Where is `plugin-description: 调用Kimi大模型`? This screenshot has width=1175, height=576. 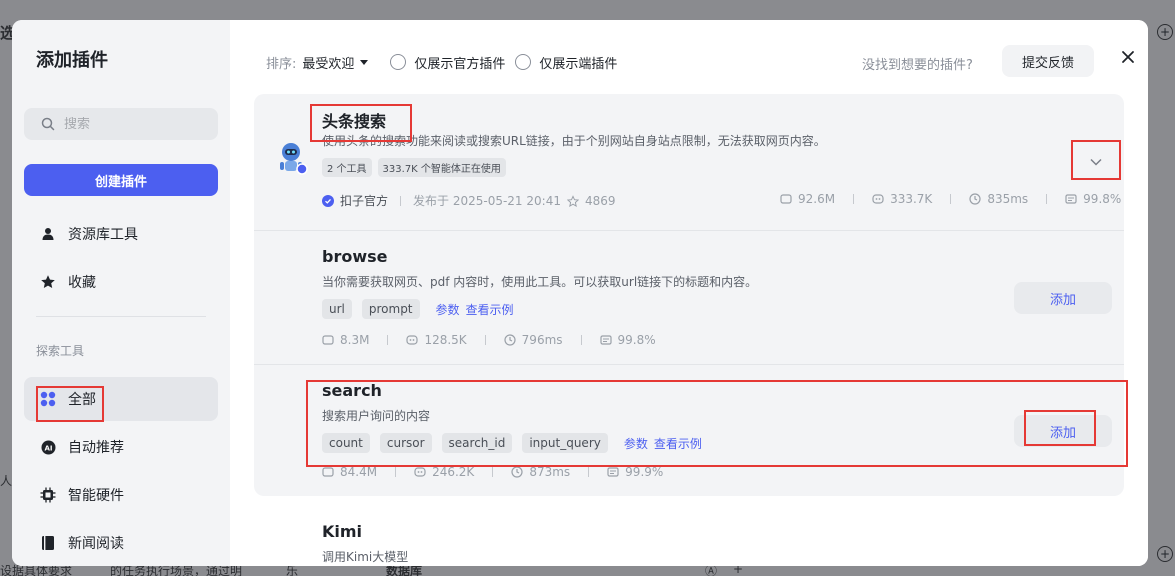 plugin-description: 调用Kimi大模型 is located at coordinates (365, 557).